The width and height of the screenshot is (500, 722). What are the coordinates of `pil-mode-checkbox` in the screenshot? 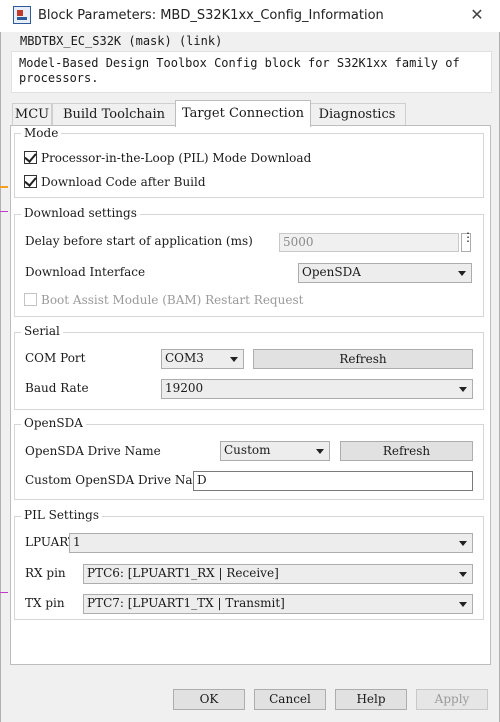 It's located at (30, 157).